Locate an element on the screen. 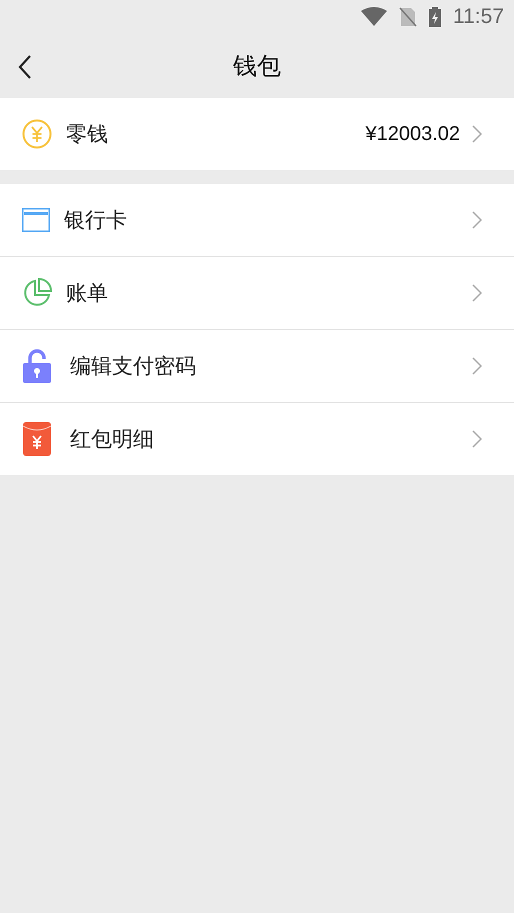 The width and height of the screenshot is (514, 913). menu-label: 银行卡 is located at coordinates (96, 220).